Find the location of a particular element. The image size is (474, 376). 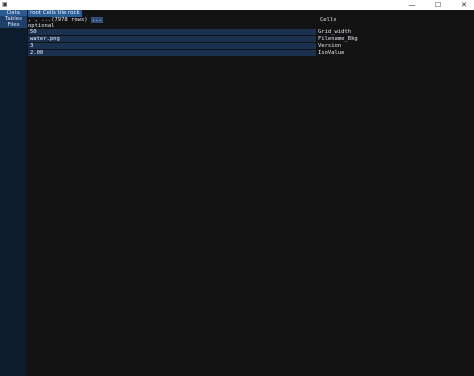

field-row: 2.00 IsoValue is located at coordinates (193, 53).